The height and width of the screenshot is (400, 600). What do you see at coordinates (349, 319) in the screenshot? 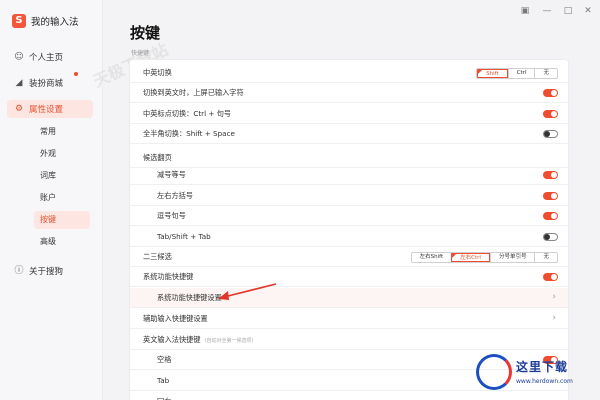
I see `setting-aux-shortcut: 辅助输入快捷键设置 ›` at bounding box center [349, 319].